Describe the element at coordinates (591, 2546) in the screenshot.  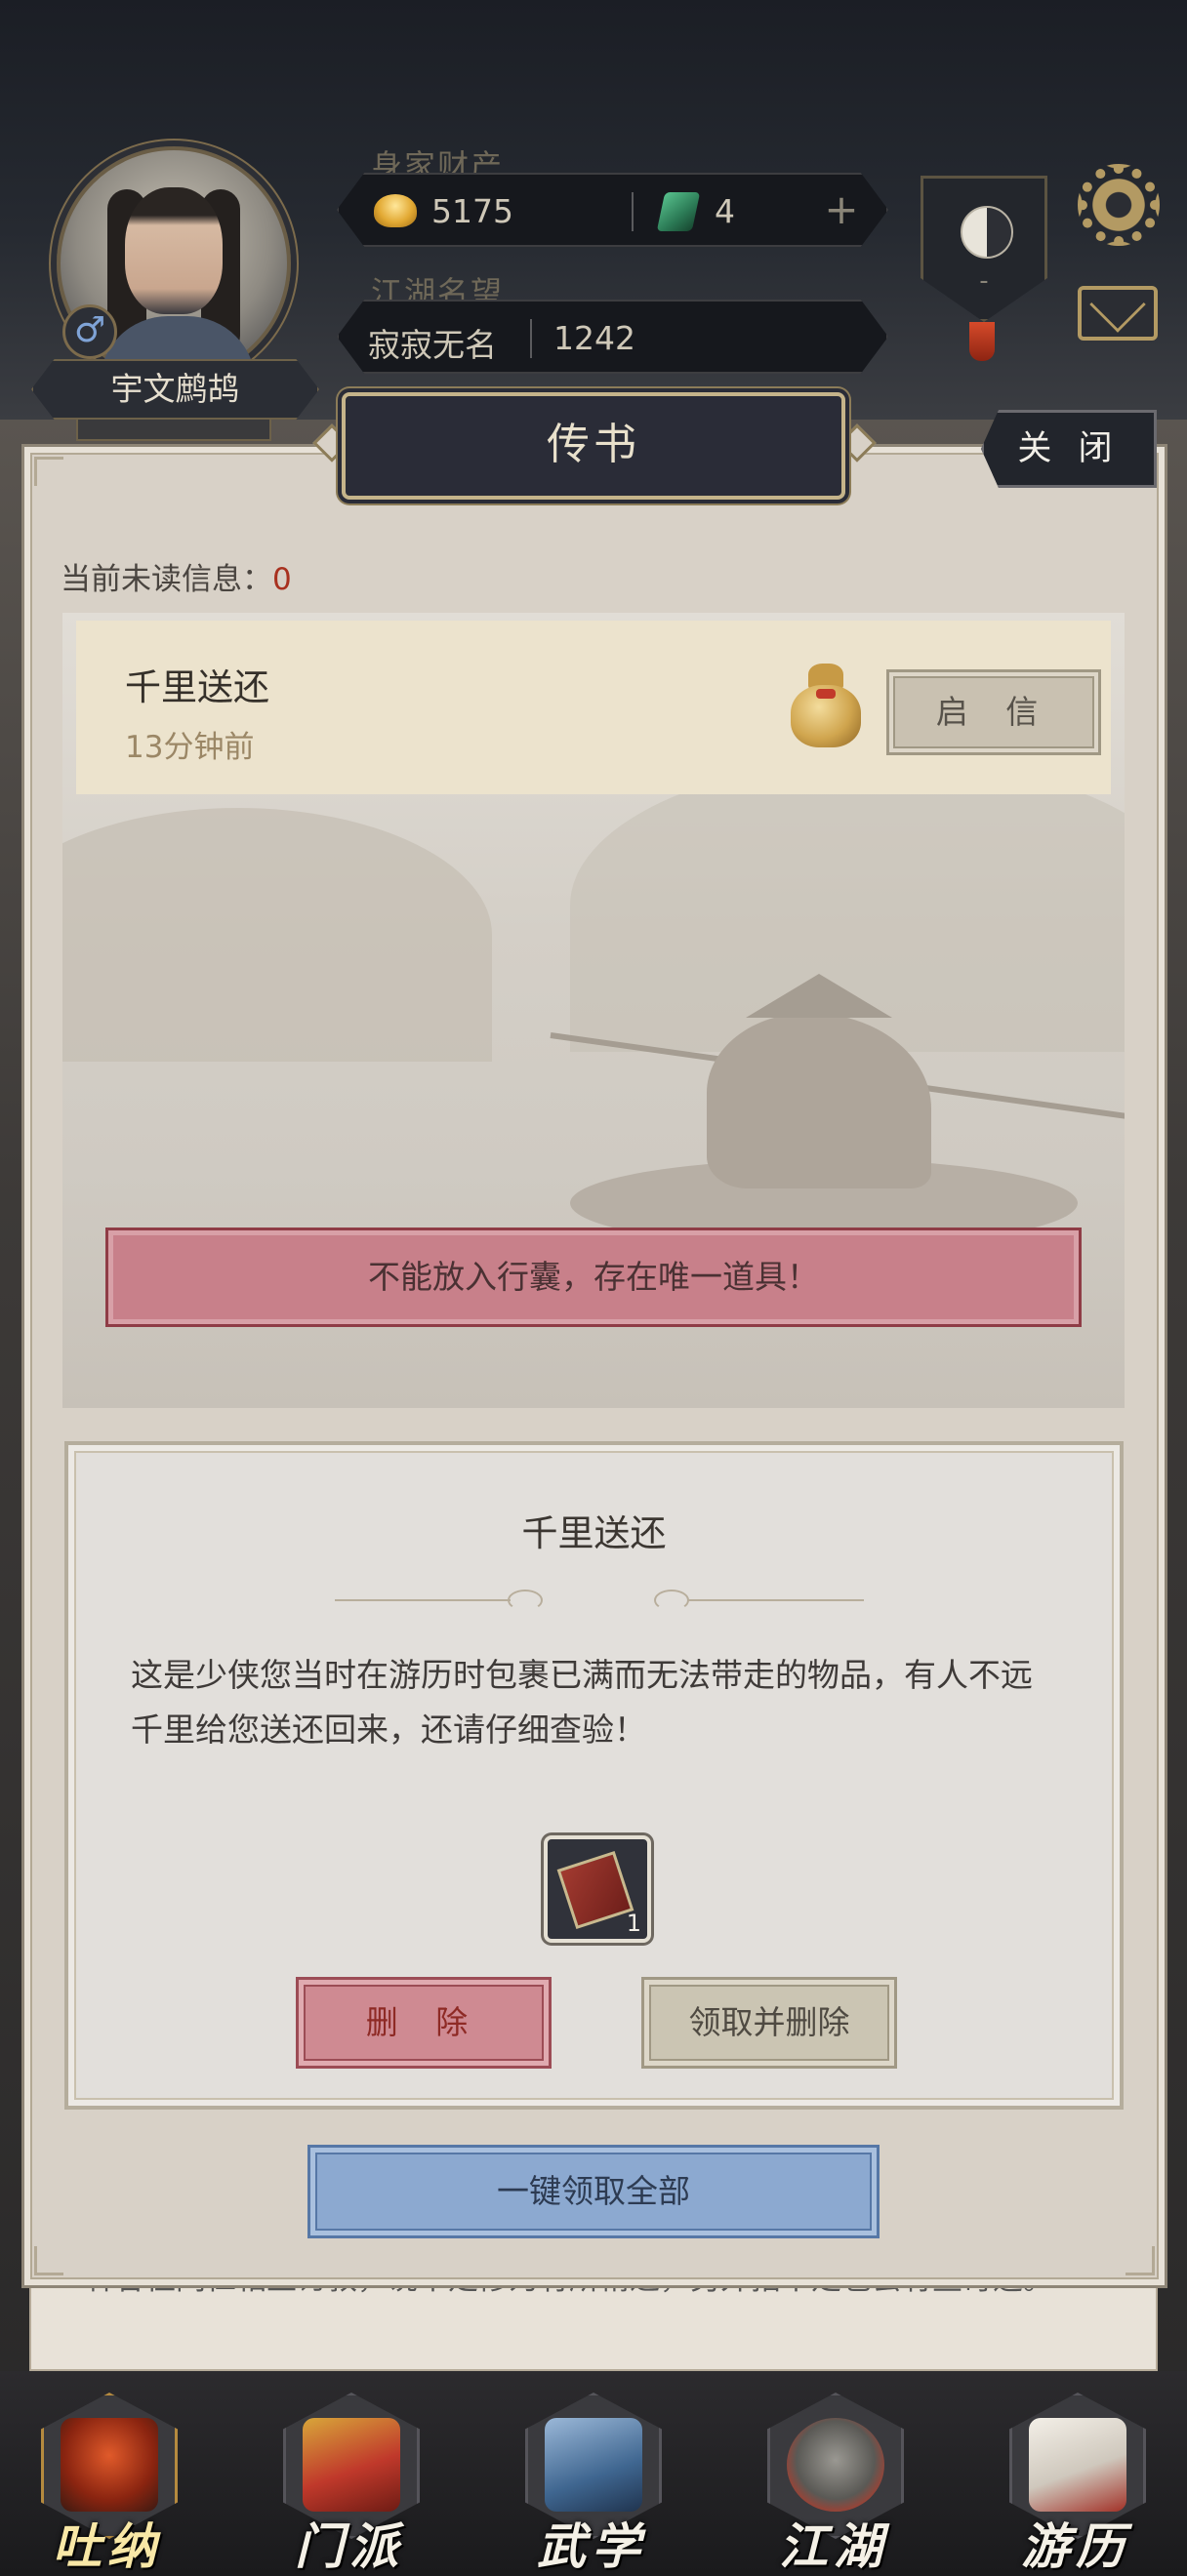
I see `nav-label: 武学` at that location.